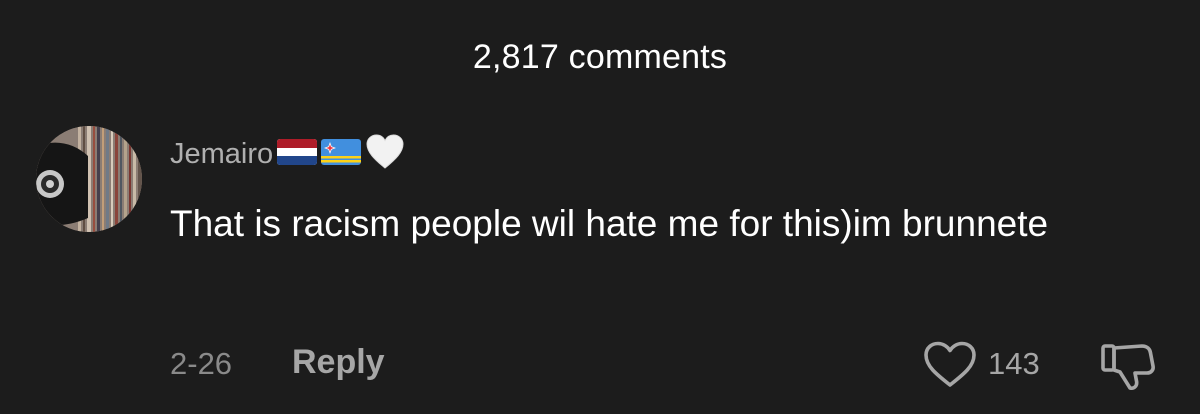  I want to click on like-count: 143, so click(1014, 363).